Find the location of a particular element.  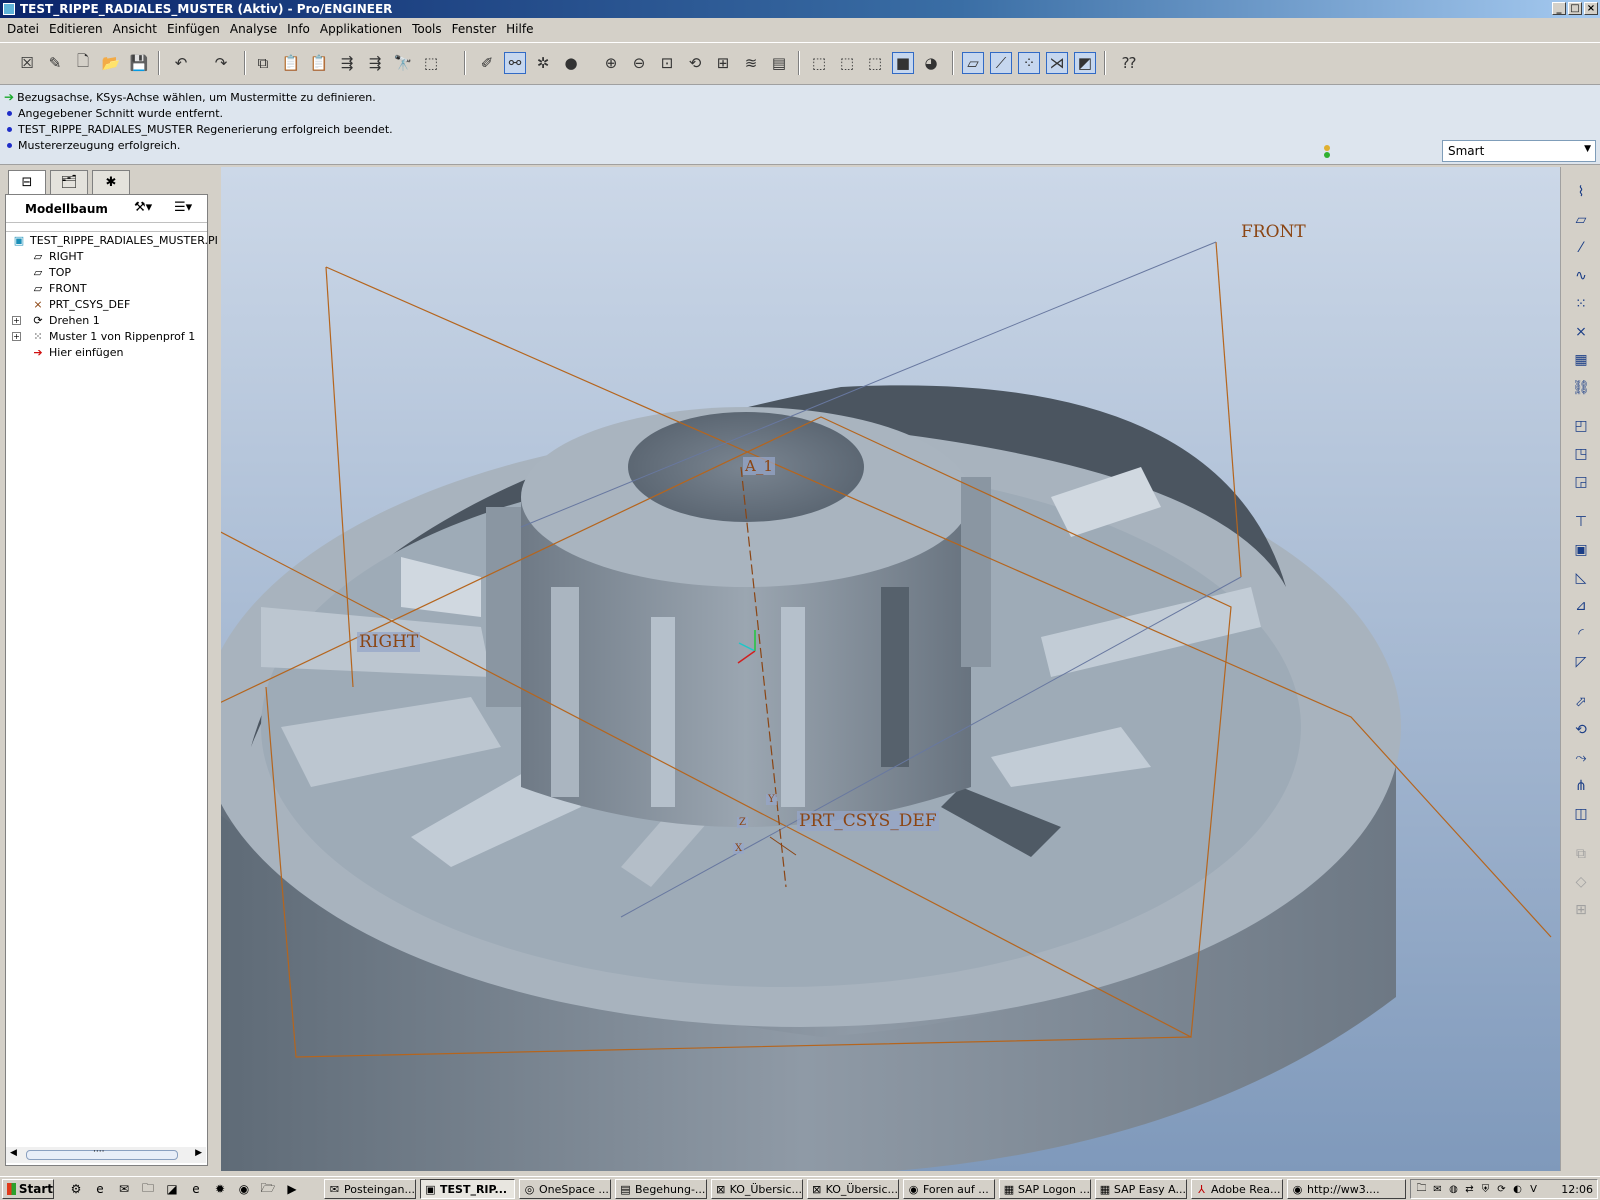

tray-antivirus-icon: V is located at coordinates (1533, 1189).